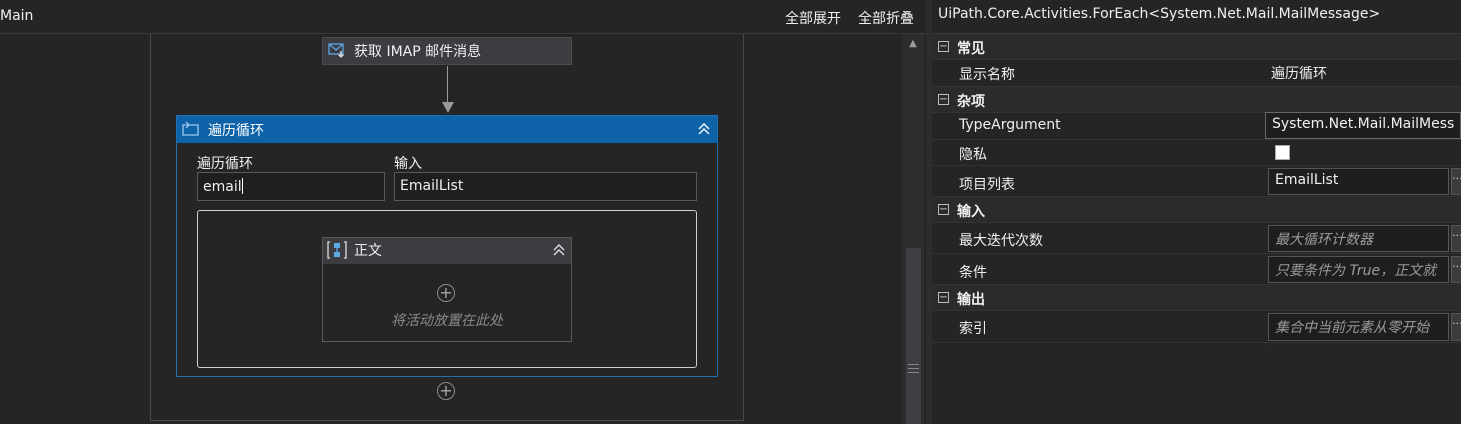 The image size is (1461, 424). I want to click on foreach-title: 遍历循环, so click(236, 131).